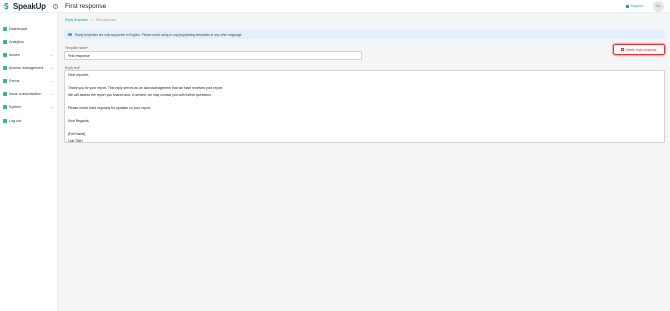 The height and width of the screenshot is (311, 670). What do you see at coordinates (5, 55) in the screenshot?
I see `issues-icon` at bounding box center [5, 55].